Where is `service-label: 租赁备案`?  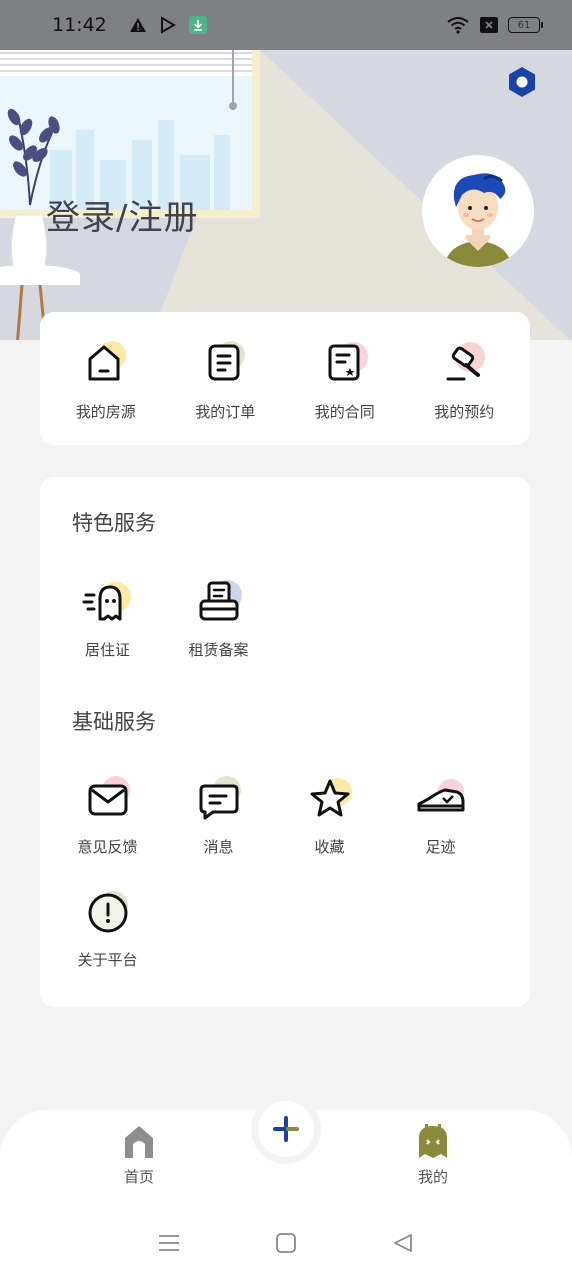
service-label: 租赁备案 is located at coordinates (218, 650).